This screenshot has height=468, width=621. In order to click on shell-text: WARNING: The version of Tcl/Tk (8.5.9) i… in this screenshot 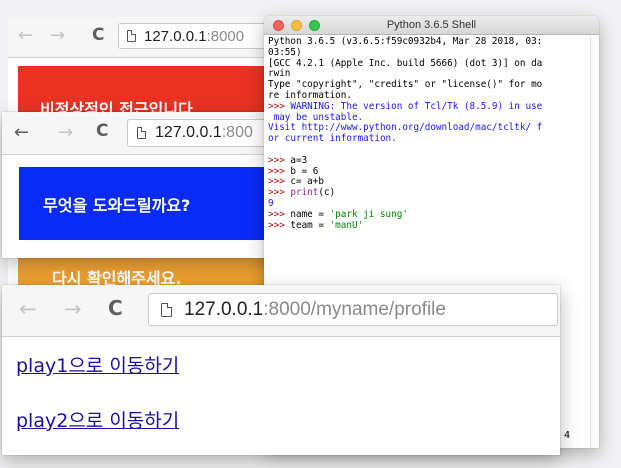, I will do `click(416, 106)`.